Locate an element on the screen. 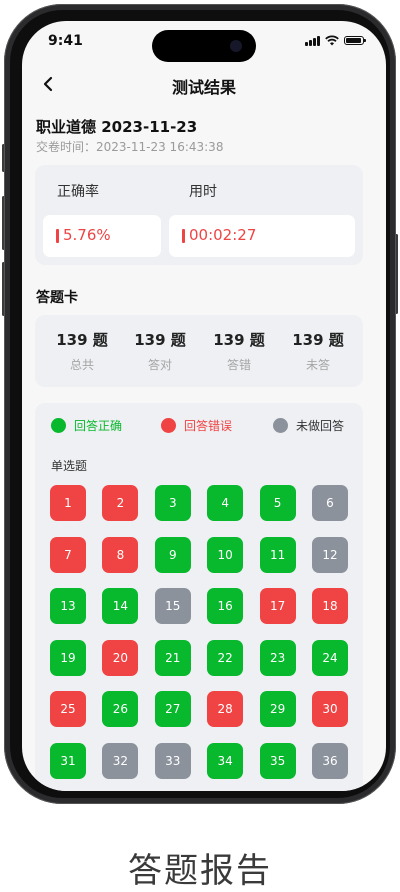  question-27-button: 27 is located at coordinates (172, 709).